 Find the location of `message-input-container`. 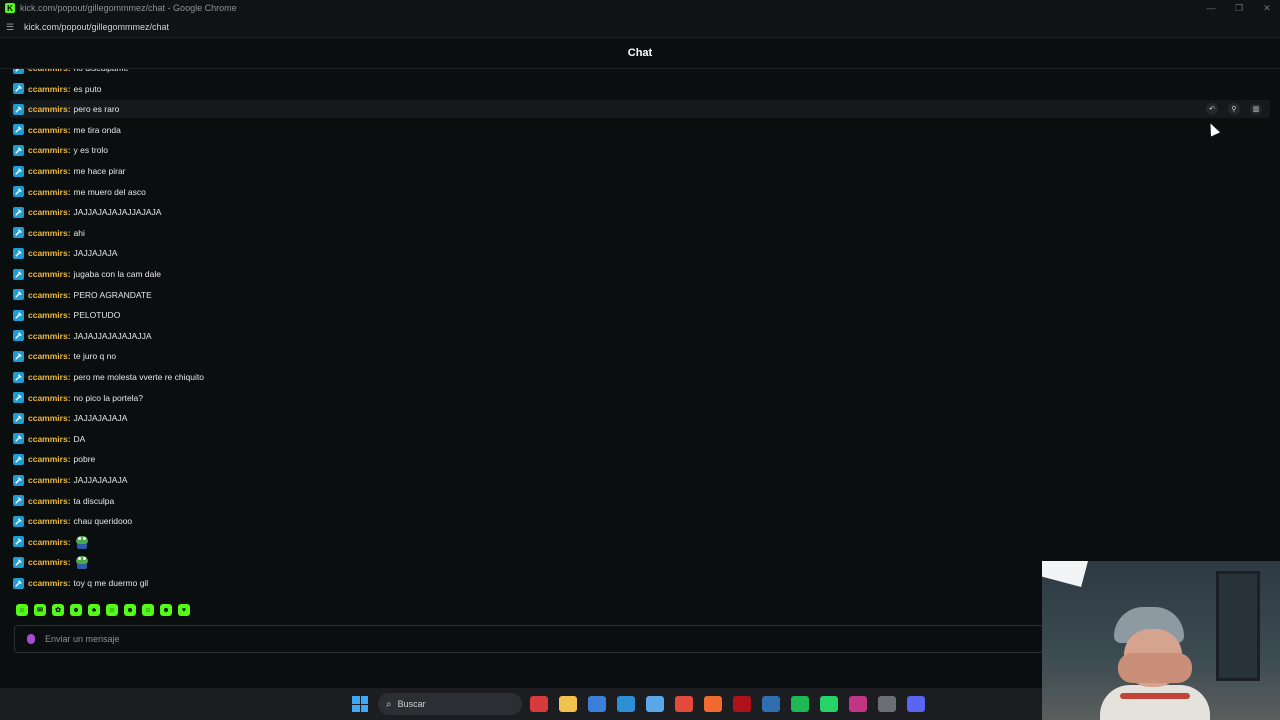

message-input-container is located at coordinates (529, 639).